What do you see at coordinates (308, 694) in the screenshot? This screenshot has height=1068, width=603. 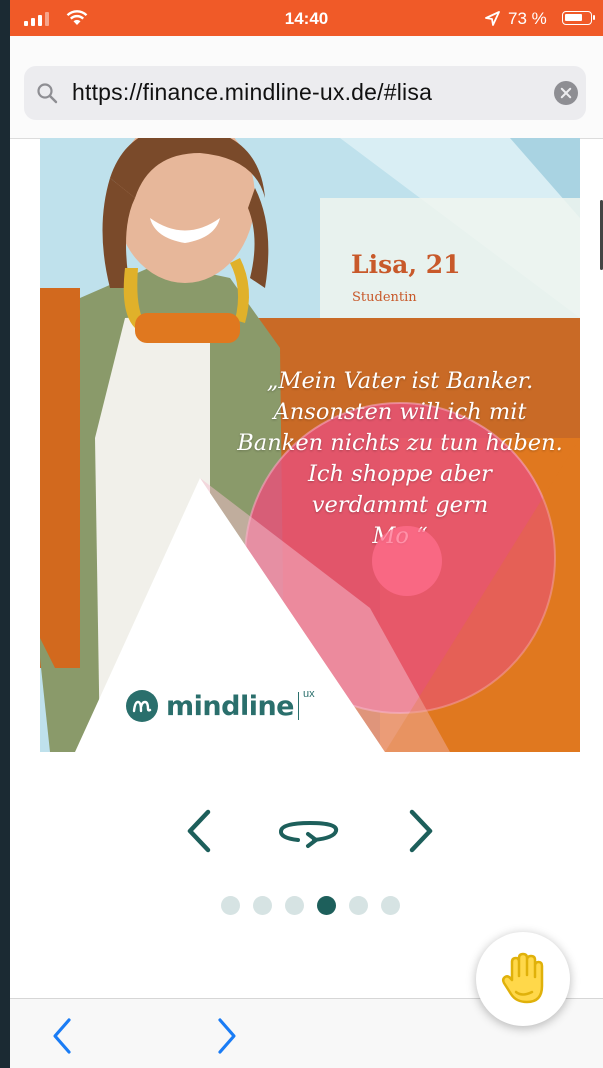 I see `brand-suffix: ux` at bounding box center [308, 694].